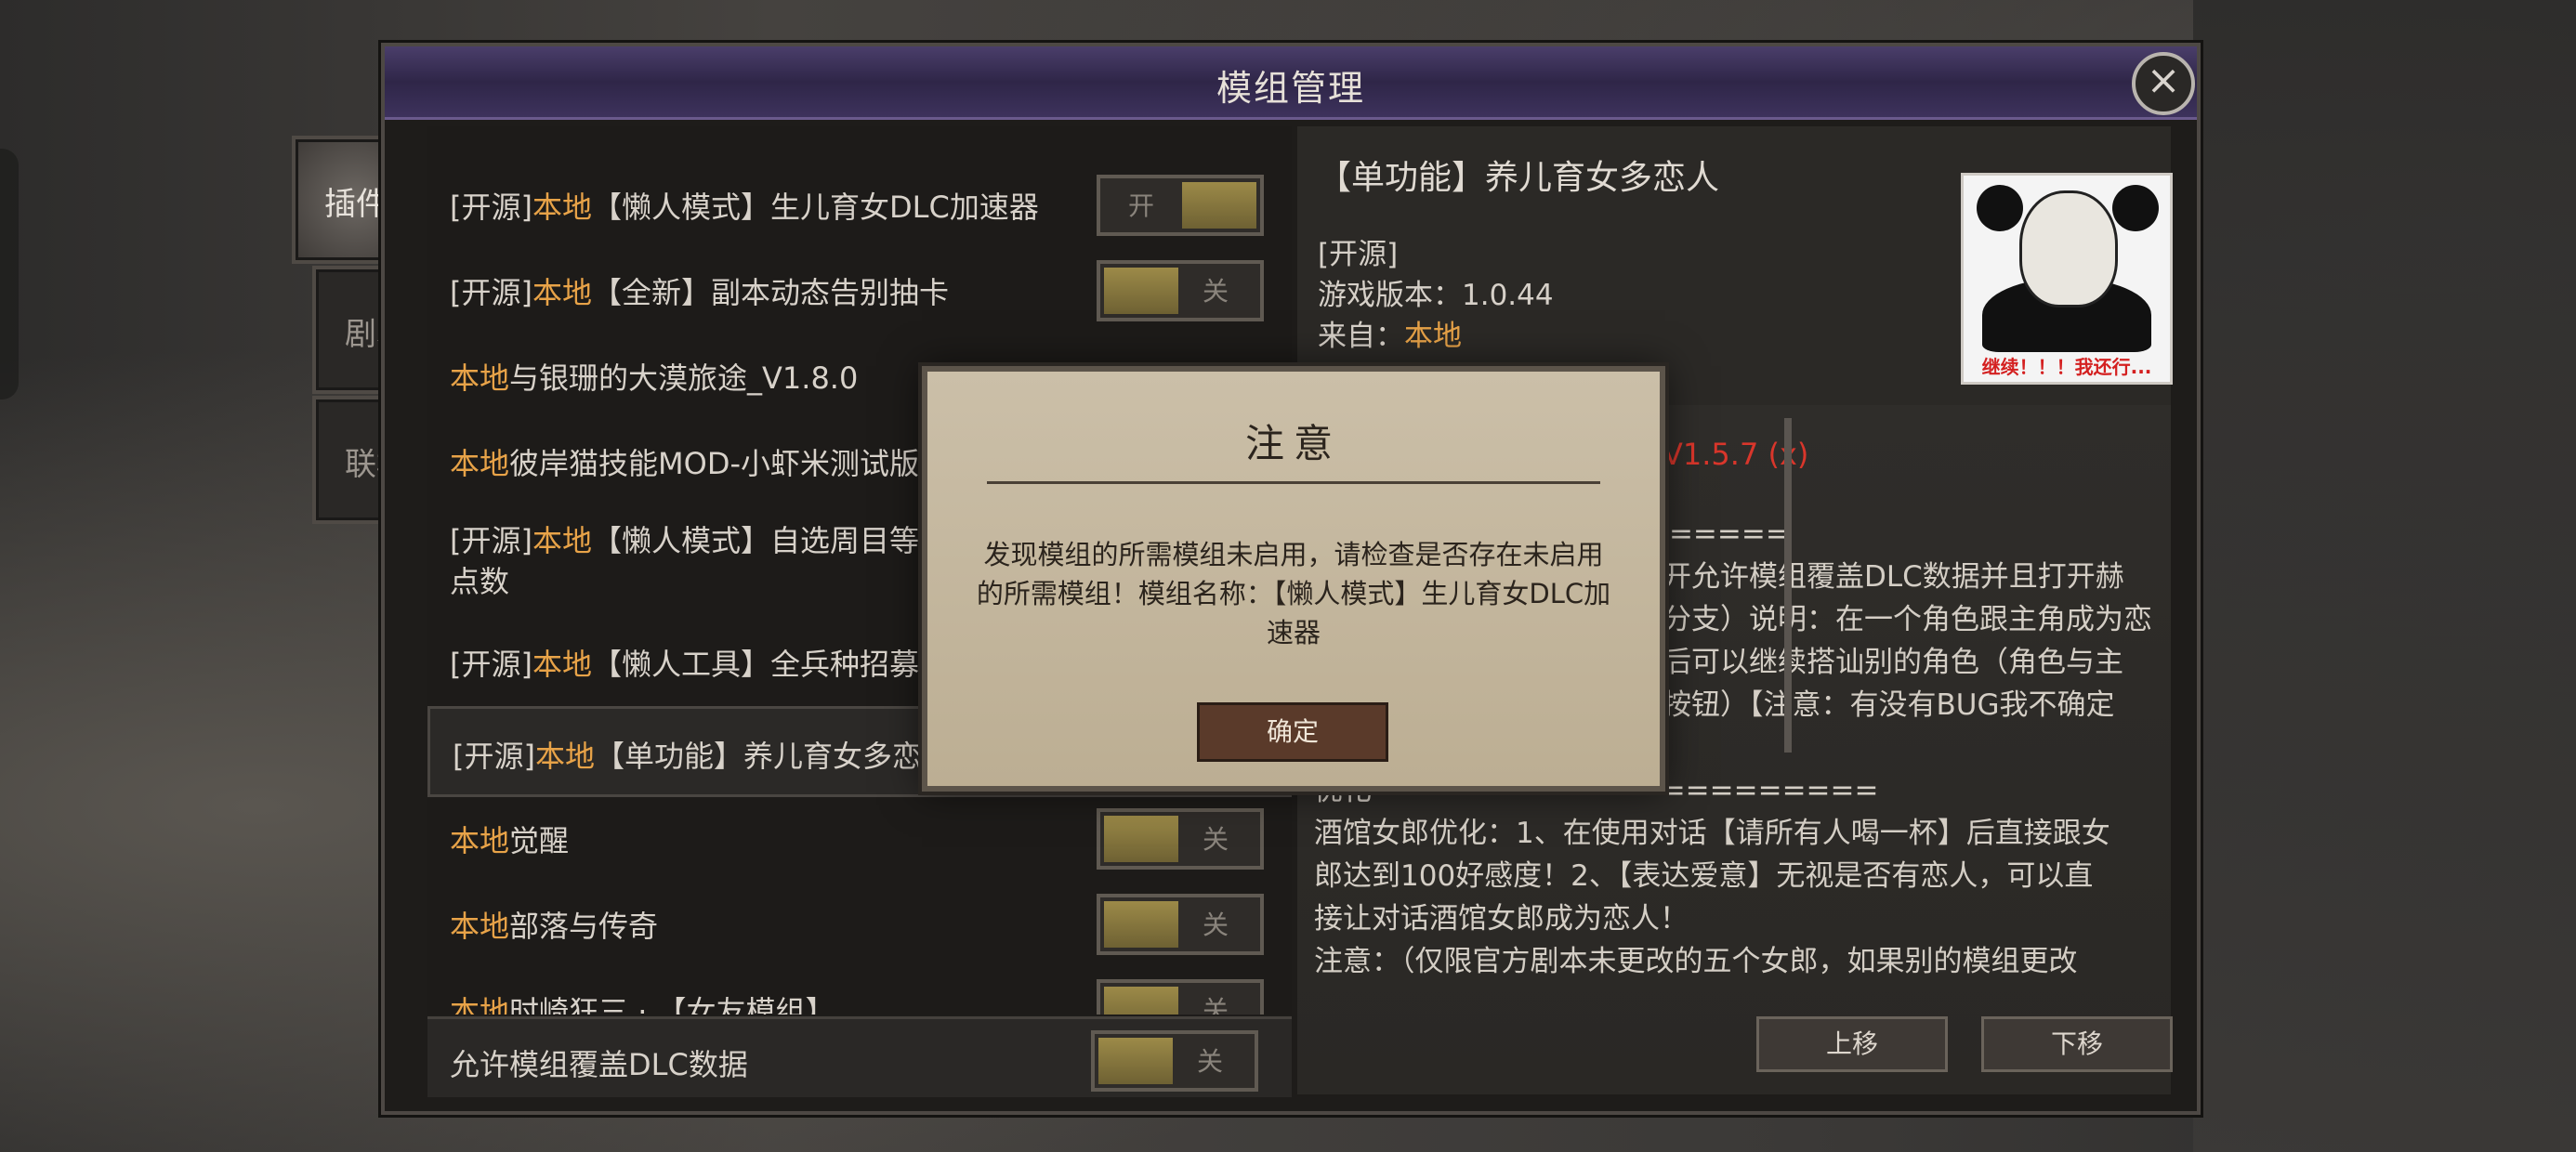  I want to click on detail-game-version: 游戏版本：1.0.44, so click(1436, 295).